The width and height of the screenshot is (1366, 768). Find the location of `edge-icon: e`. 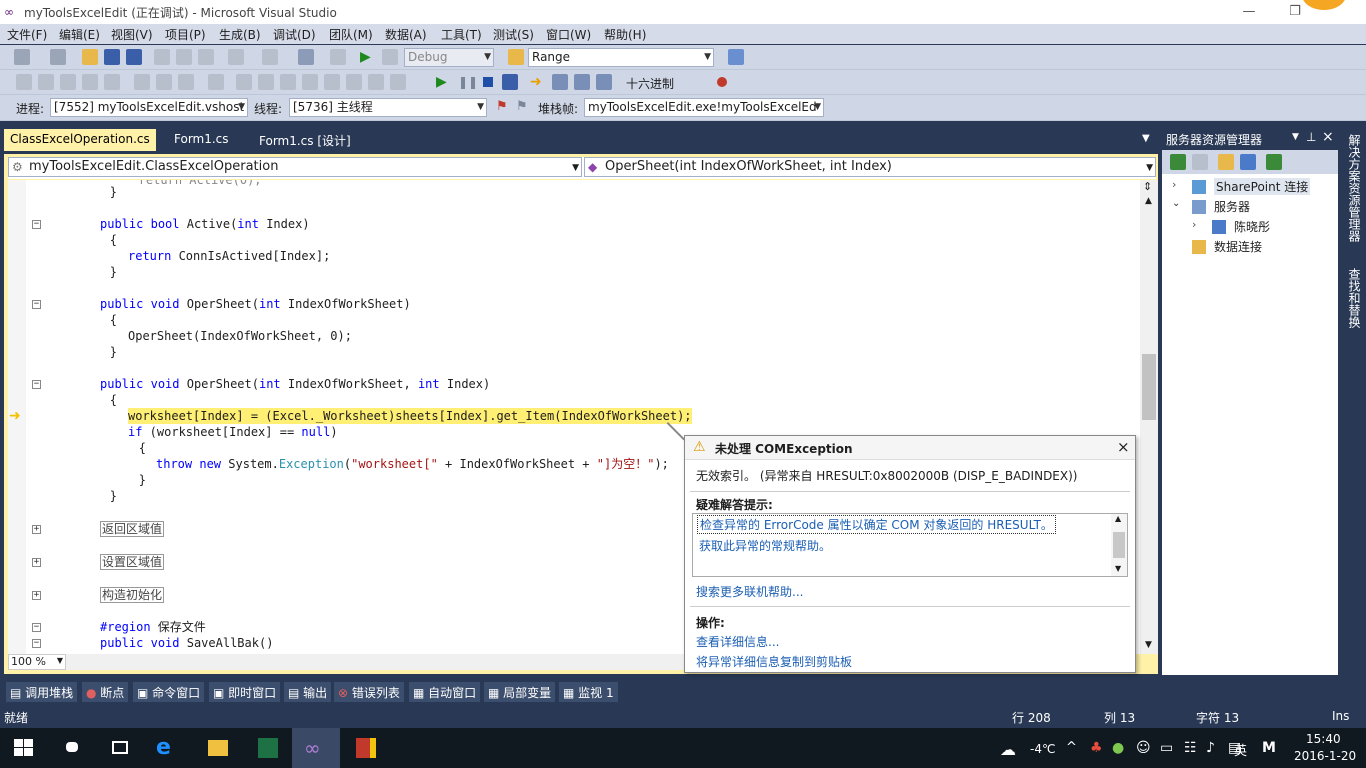

edge-icon: e is located at coordinates (168, 748).